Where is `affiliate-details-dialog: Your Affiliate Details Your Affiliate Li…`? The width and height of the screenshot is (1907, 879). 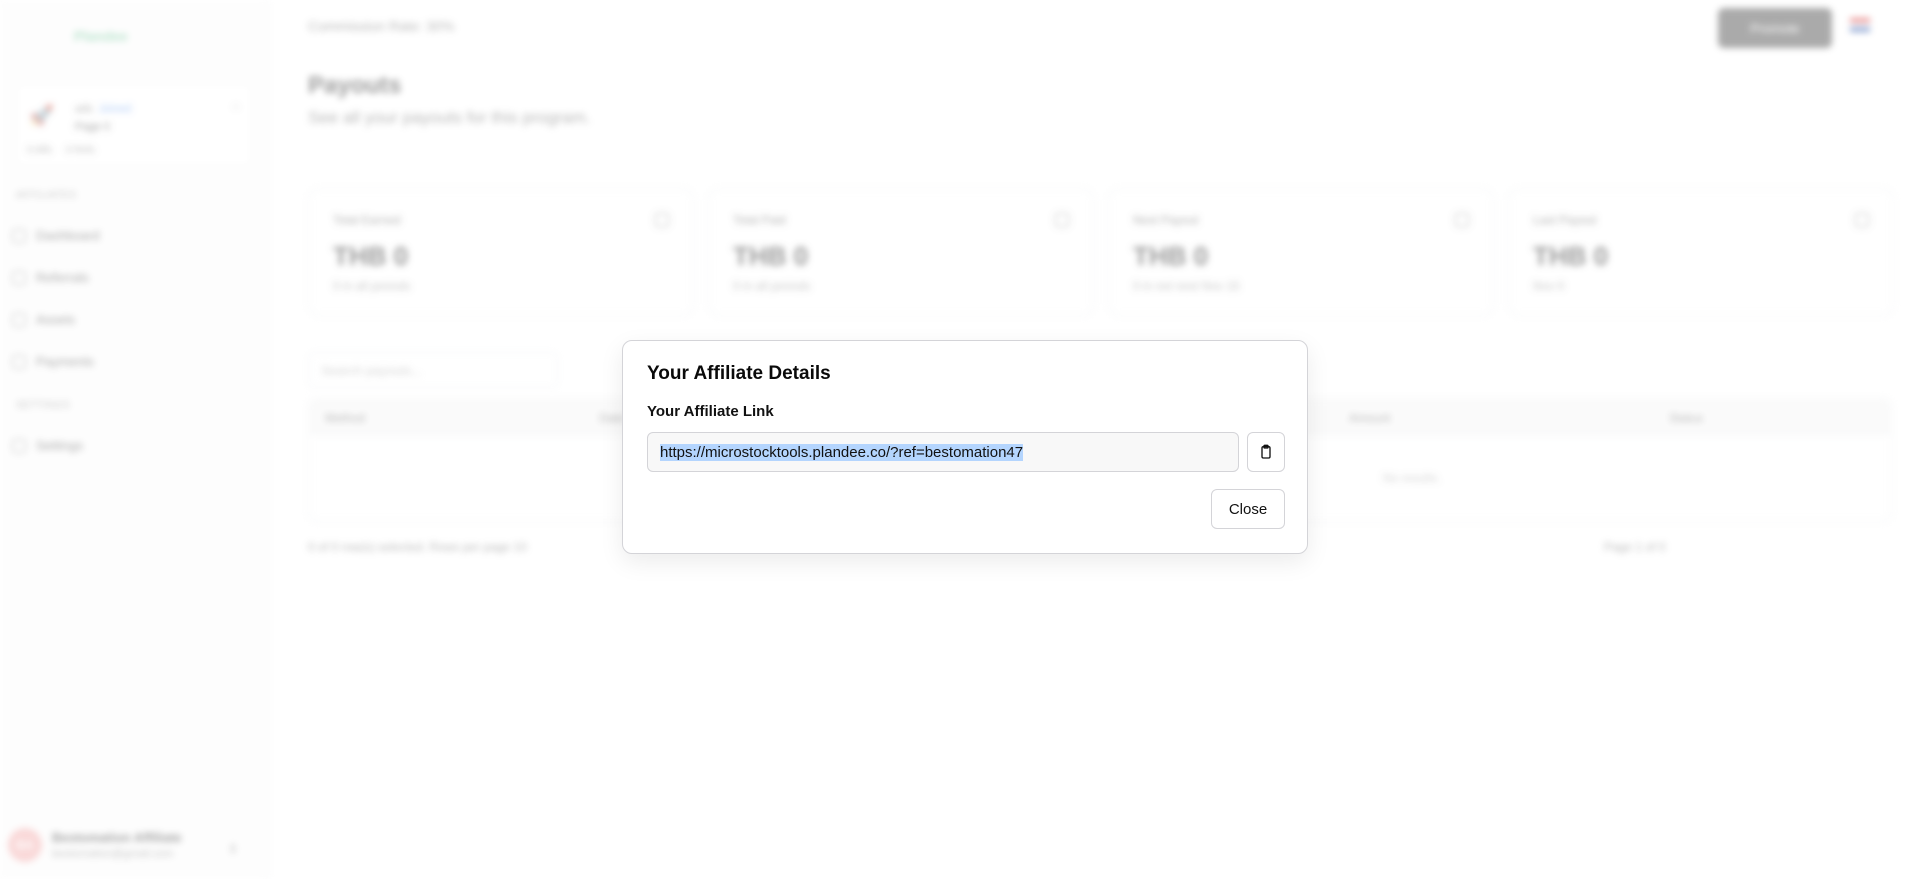 affiliate-details-dialog: Your Affiliate Details Your Affiliate Li… is located at coordinates (965, 447).